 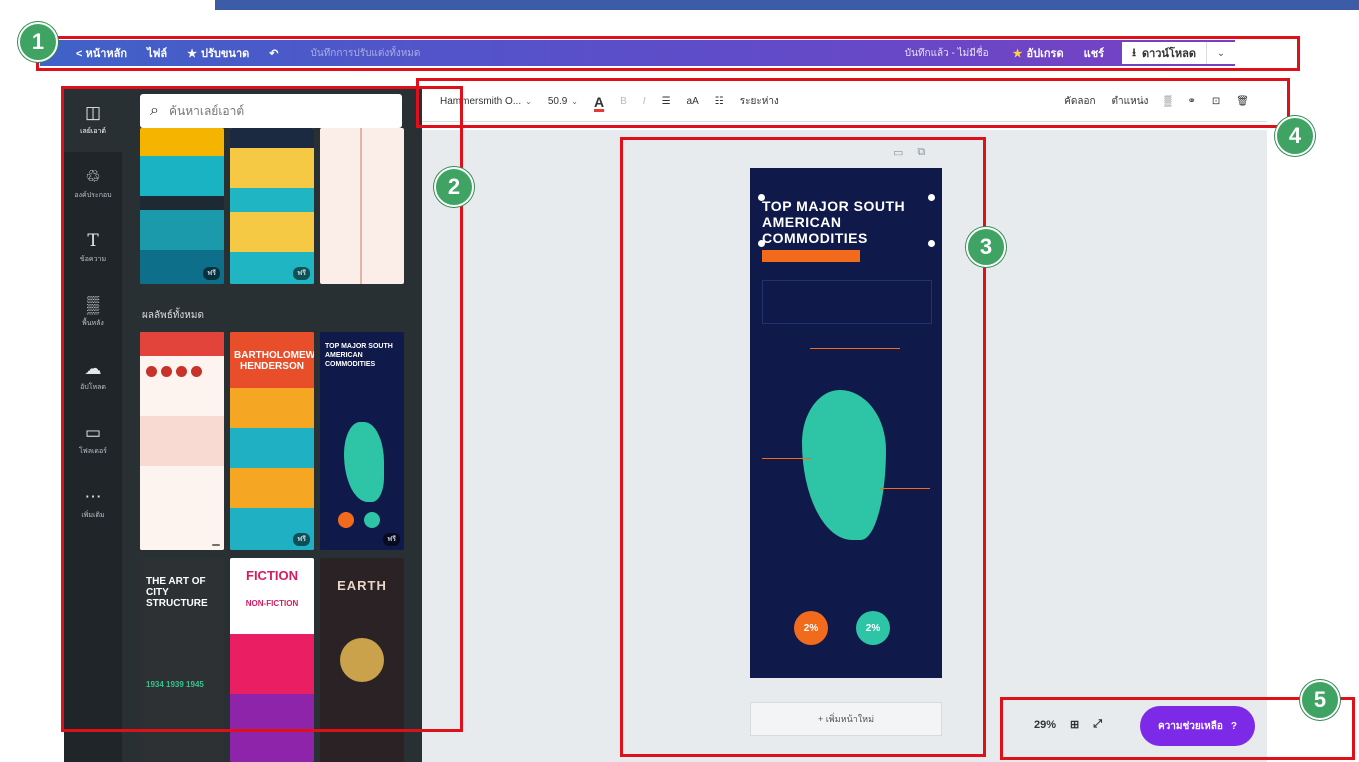 I want to click on thumbnail-subtitle: NON-FICTION, so click(x=272, y=603).